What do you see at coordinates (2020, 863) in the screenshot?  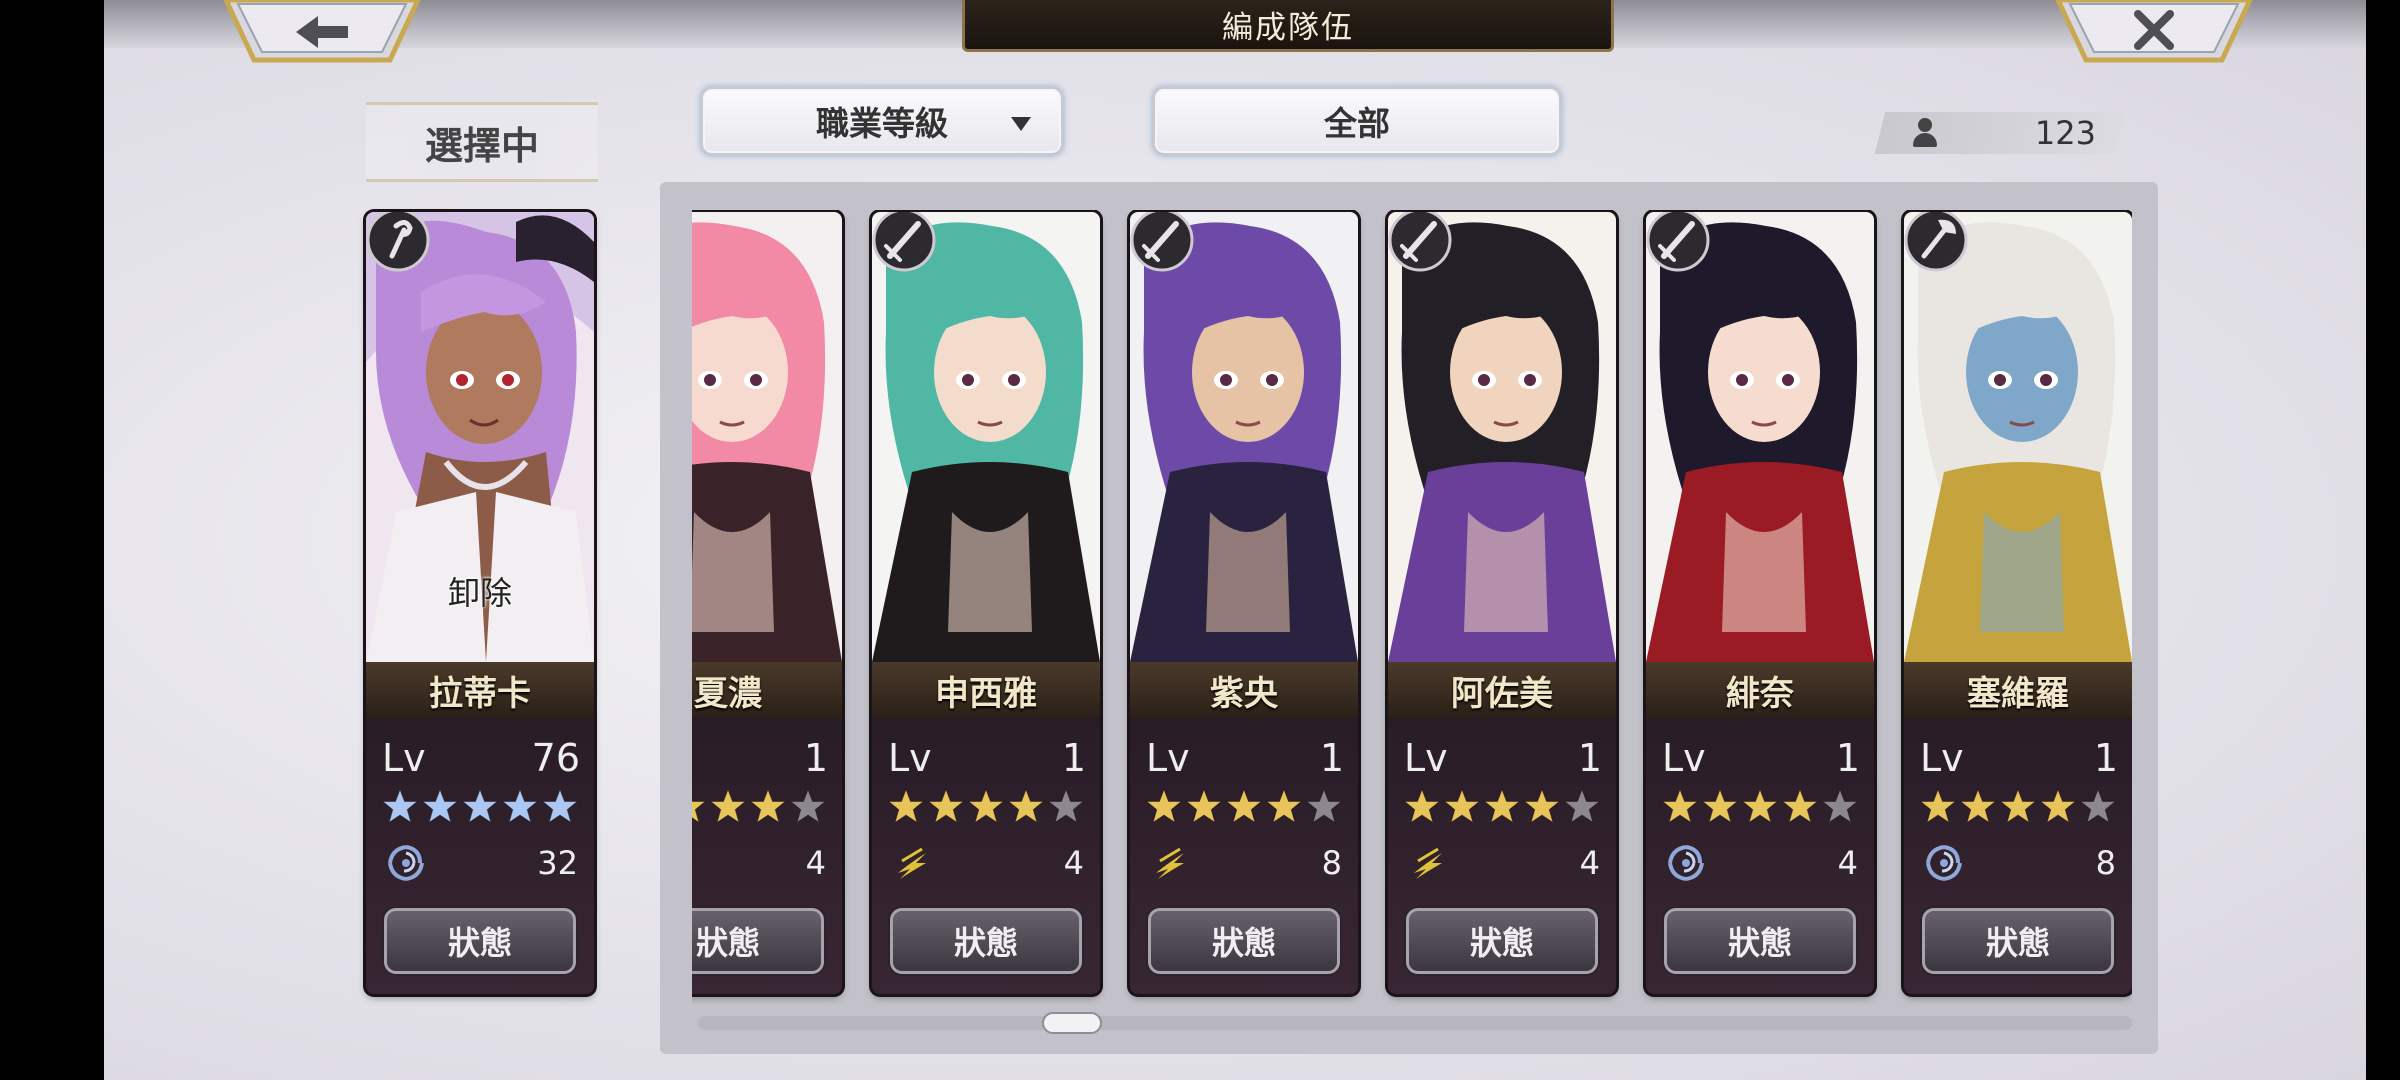 I see `element-row: 8` at bounding box center [2020, 863].